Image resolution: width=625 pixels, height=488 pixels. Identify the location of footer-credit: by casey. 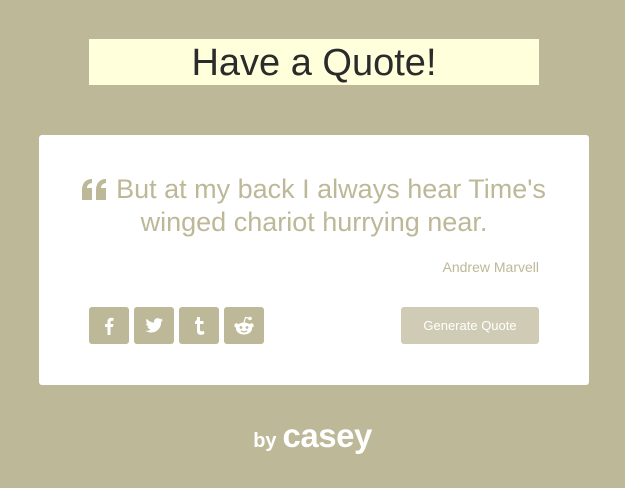
(312, 436).